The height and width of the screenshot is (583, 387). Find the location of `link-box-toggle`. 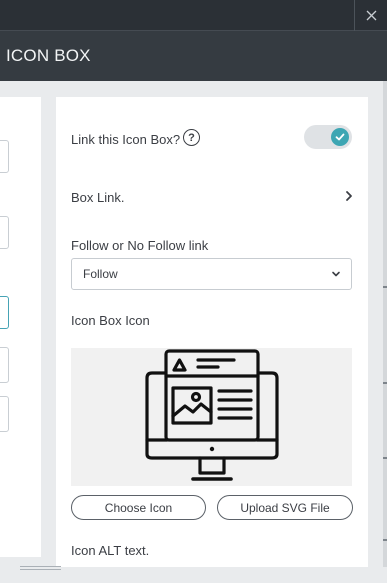

link-box-toggle is located at coordinates (328, 137).